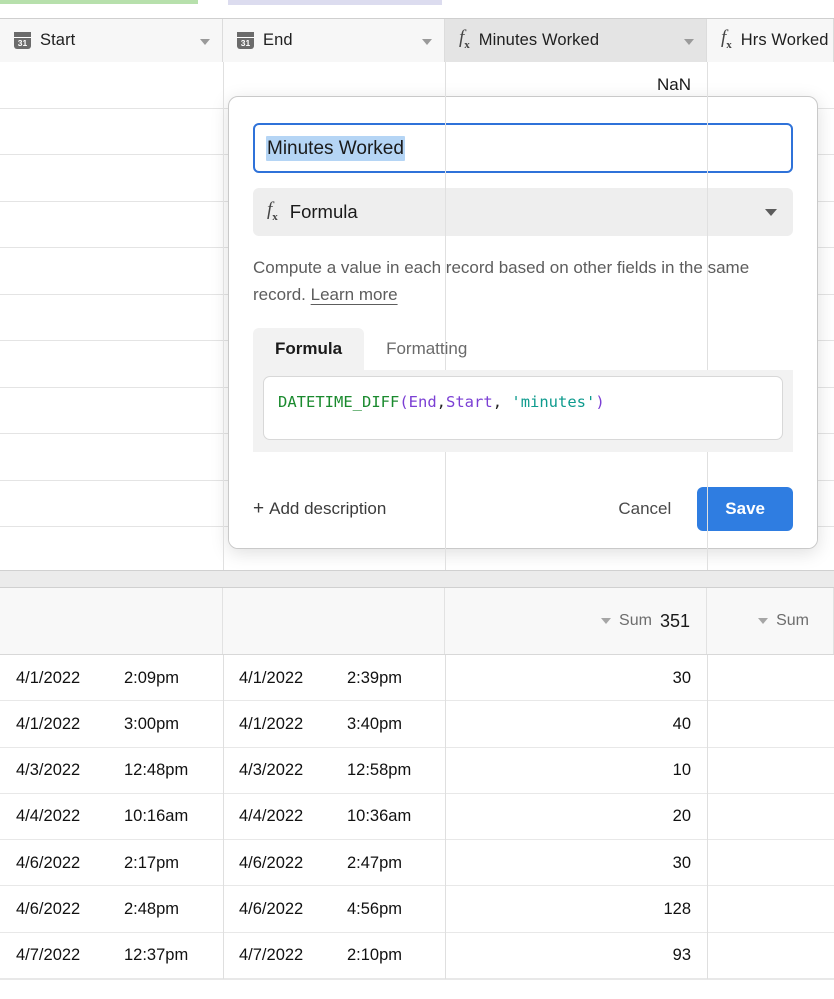 The height and width of the screenshot is (999, 834). Describe the element at coordinates (388, 817) in the screenshot. I see `table-cell: 10:36am` at that location.